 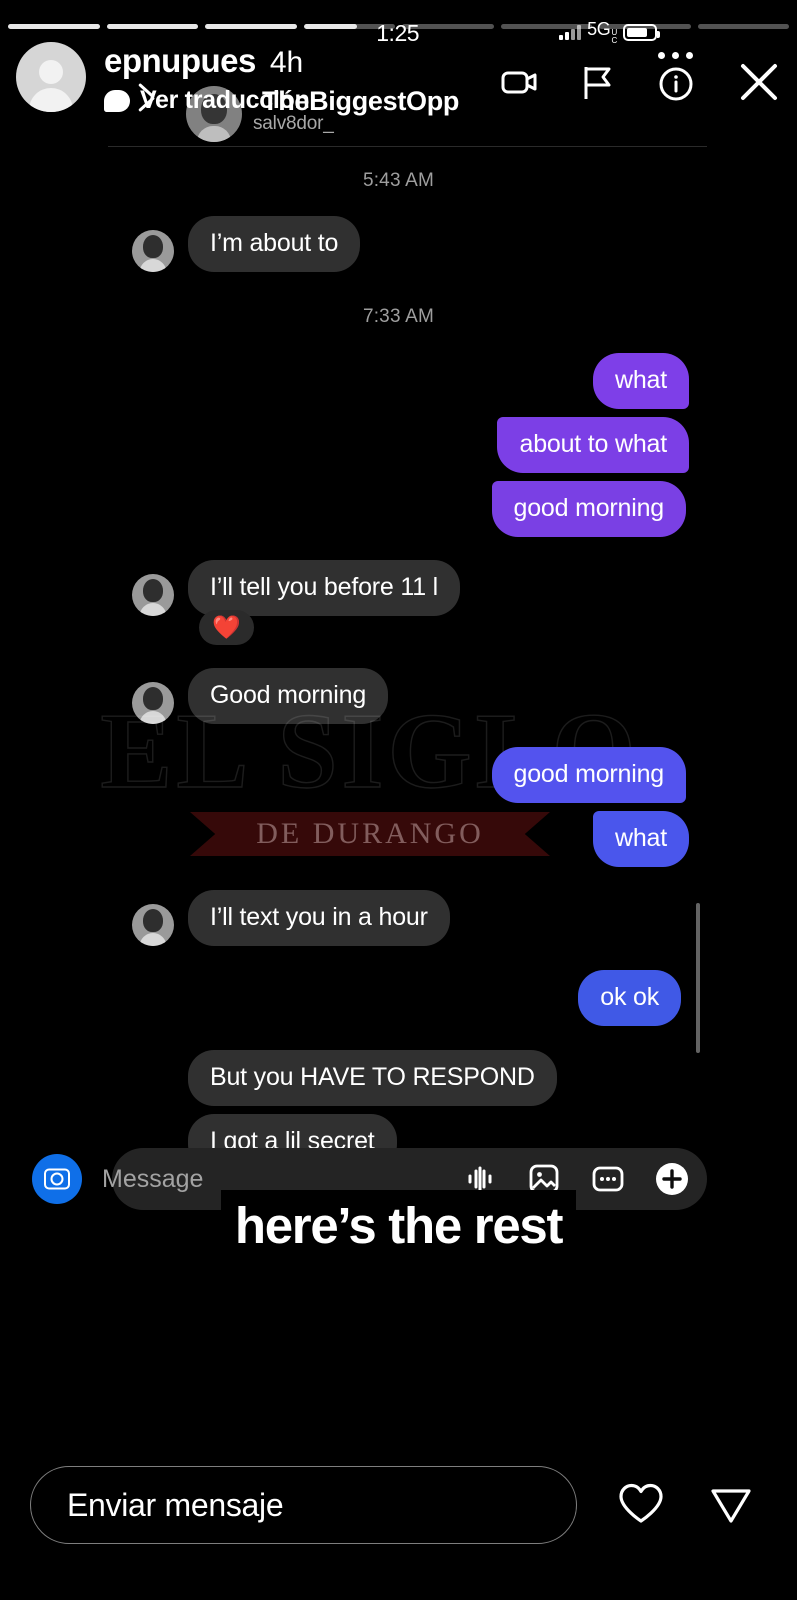 What do you see at coordinates (117, 100) in the screenshot?
I see `translate-bubble-icon` at bounding box center [117, 100].